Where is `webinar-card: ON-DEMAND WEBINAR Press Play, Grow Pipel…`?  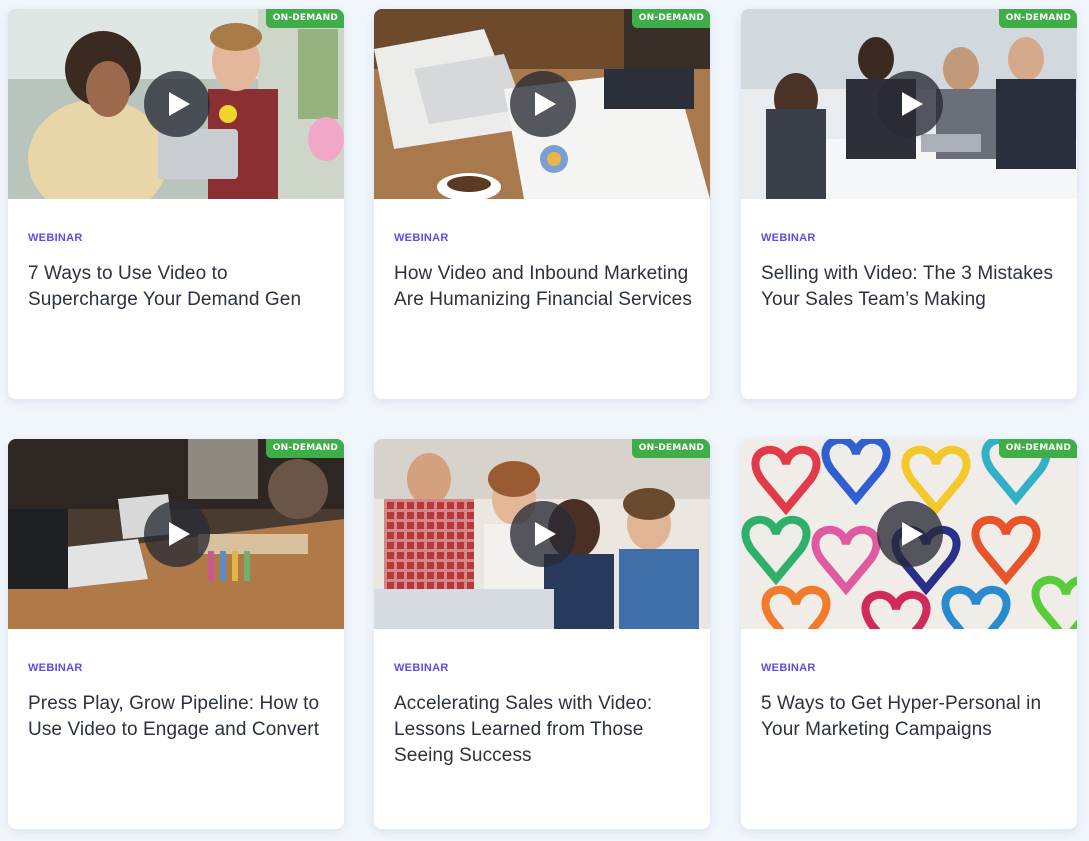
webinar-card: ON-DEMAND WEBINAR Press Play, Grow Pipel… is located at coordinates (176, 634).